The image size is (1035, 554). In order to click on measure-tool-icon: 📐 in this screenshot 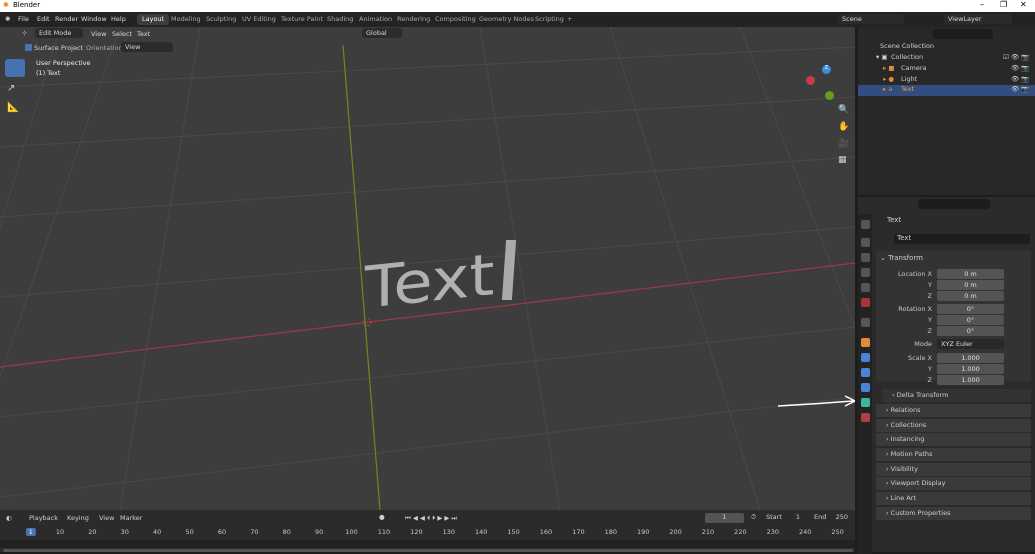, I will do `click(13, 107)`.